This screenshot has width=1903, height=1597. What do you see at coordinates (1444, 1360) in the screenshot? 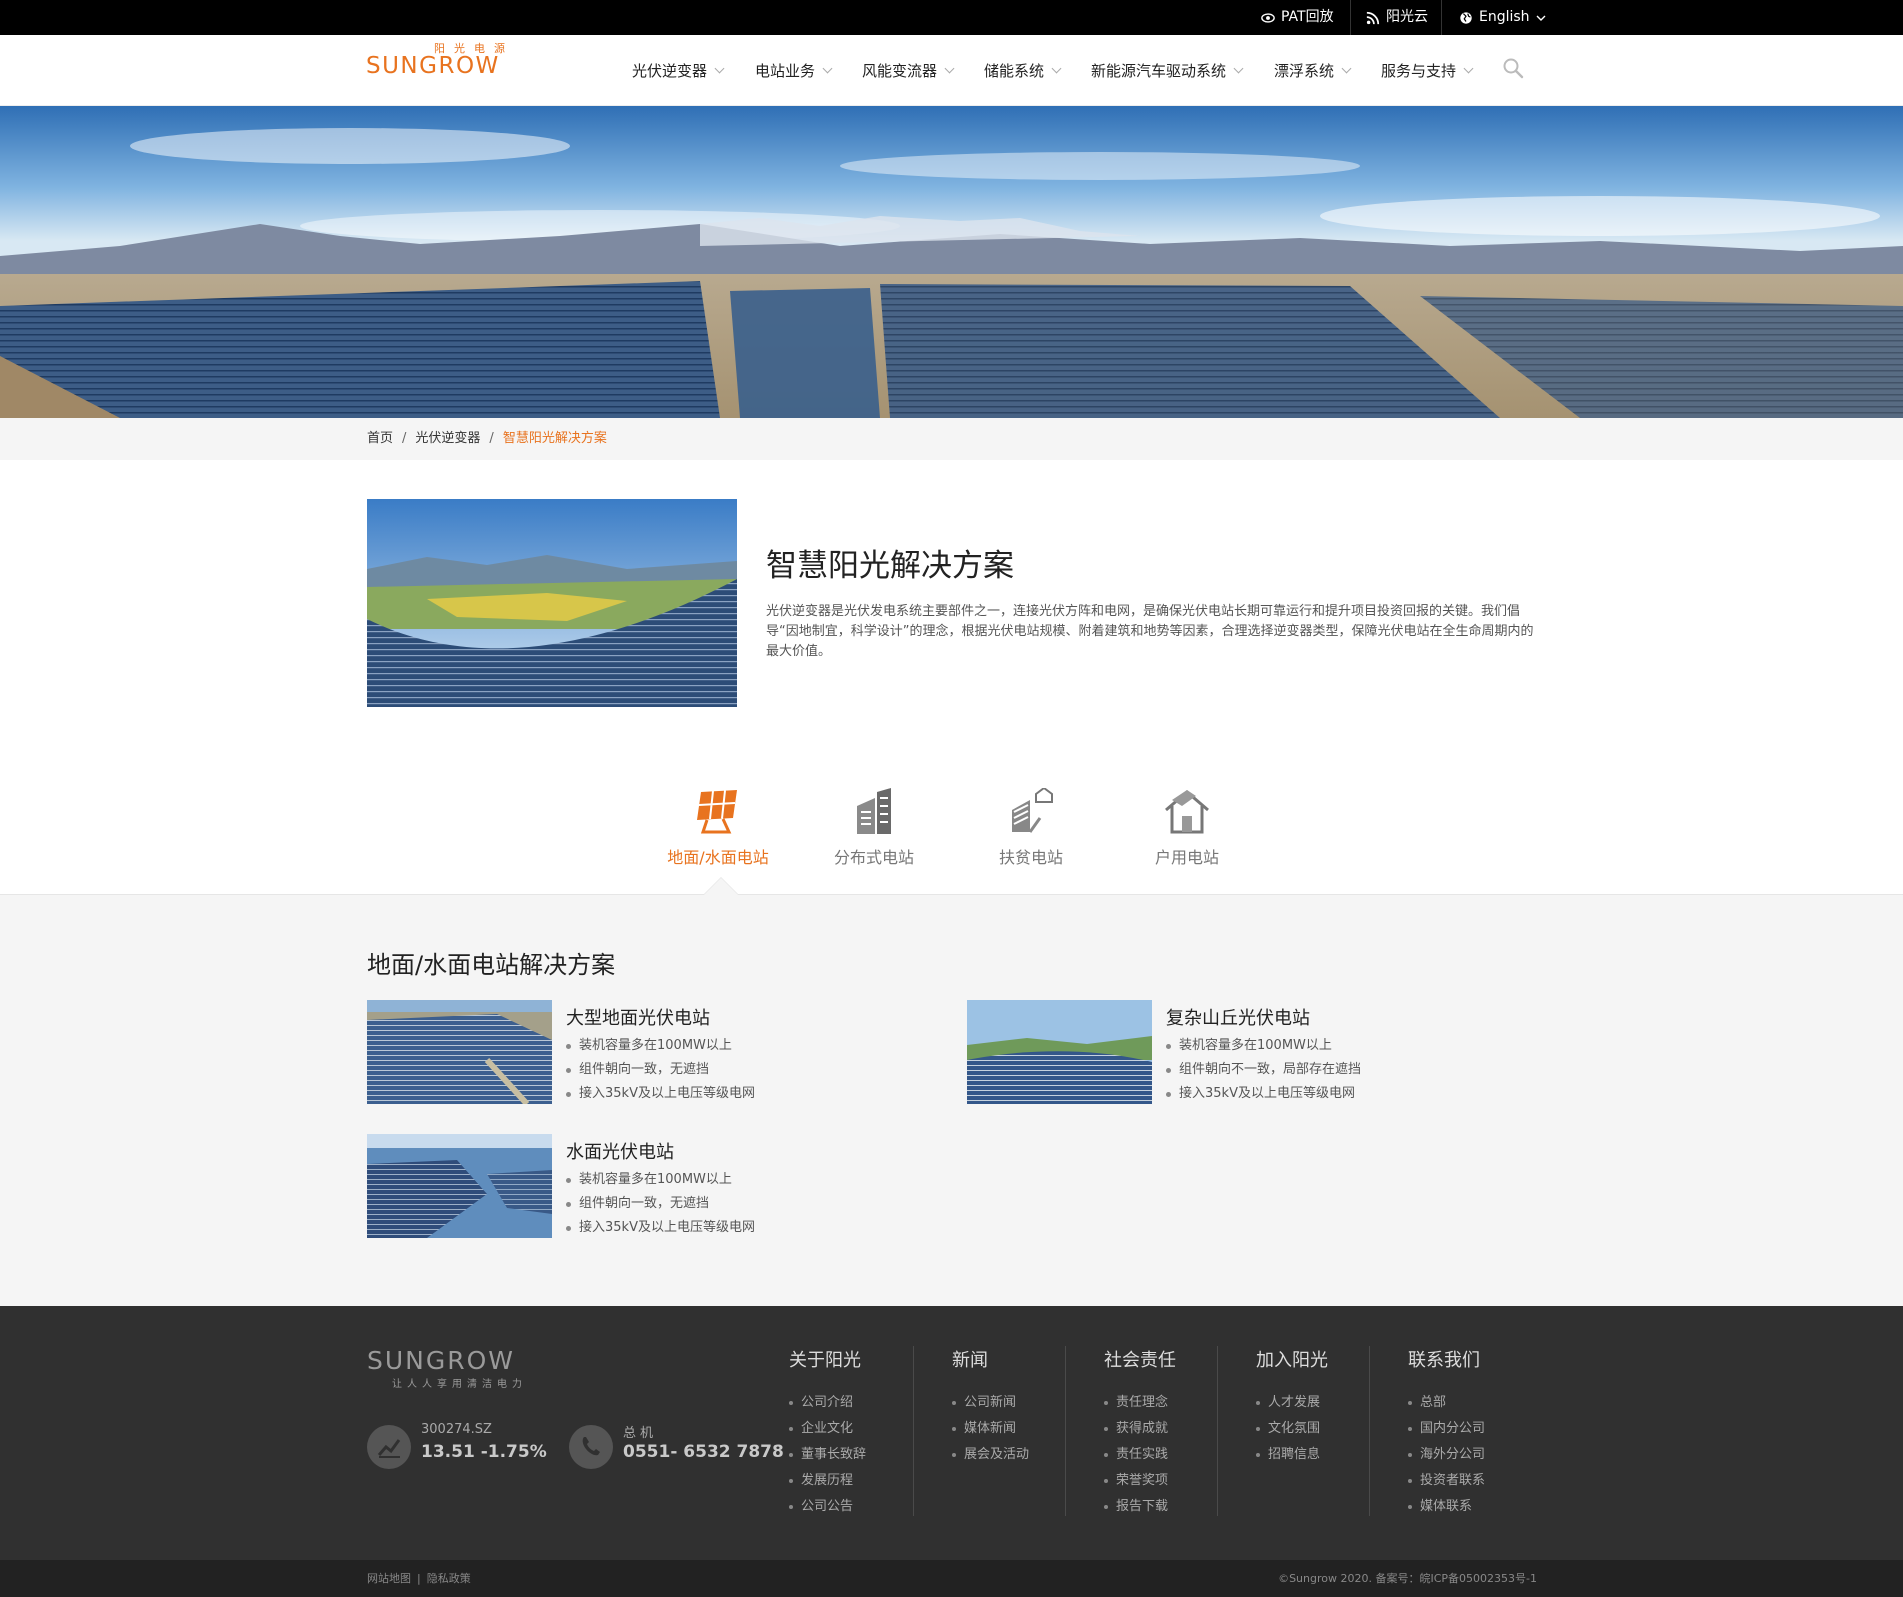
I see `footer-column-title: 联系我们` at bounding box center [1444, 1360].